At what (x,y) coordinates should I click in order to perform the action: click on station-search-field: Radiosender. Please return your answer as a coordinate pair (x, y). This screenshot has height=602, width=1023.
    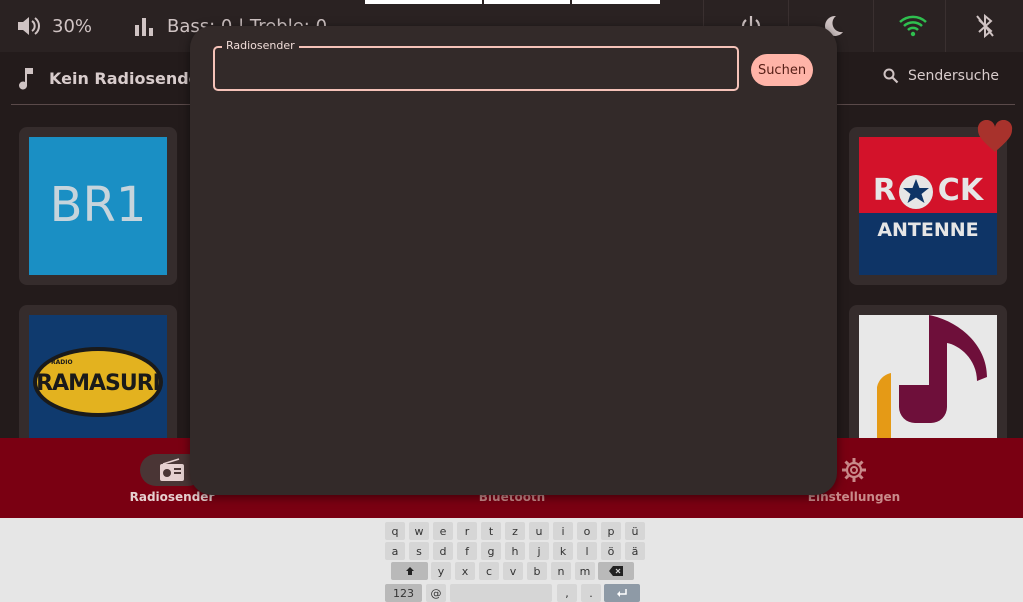
    Looking at the image, I should click on (476, 65).